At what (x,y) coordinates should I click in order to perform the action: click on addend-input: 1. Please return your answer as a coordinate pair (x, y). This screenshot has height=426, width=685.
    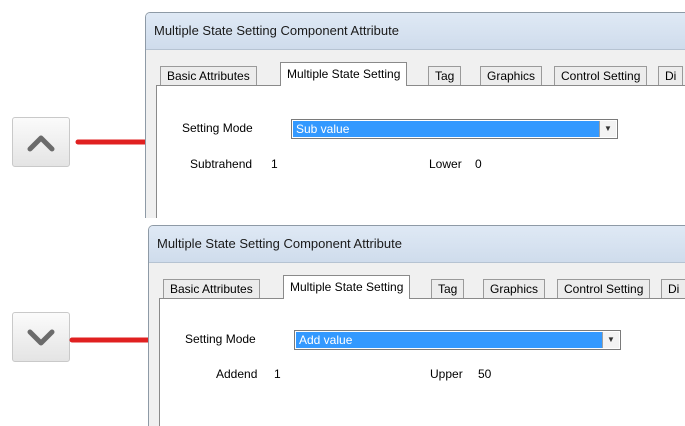
    Looking at the image, I should click on (331, 374).